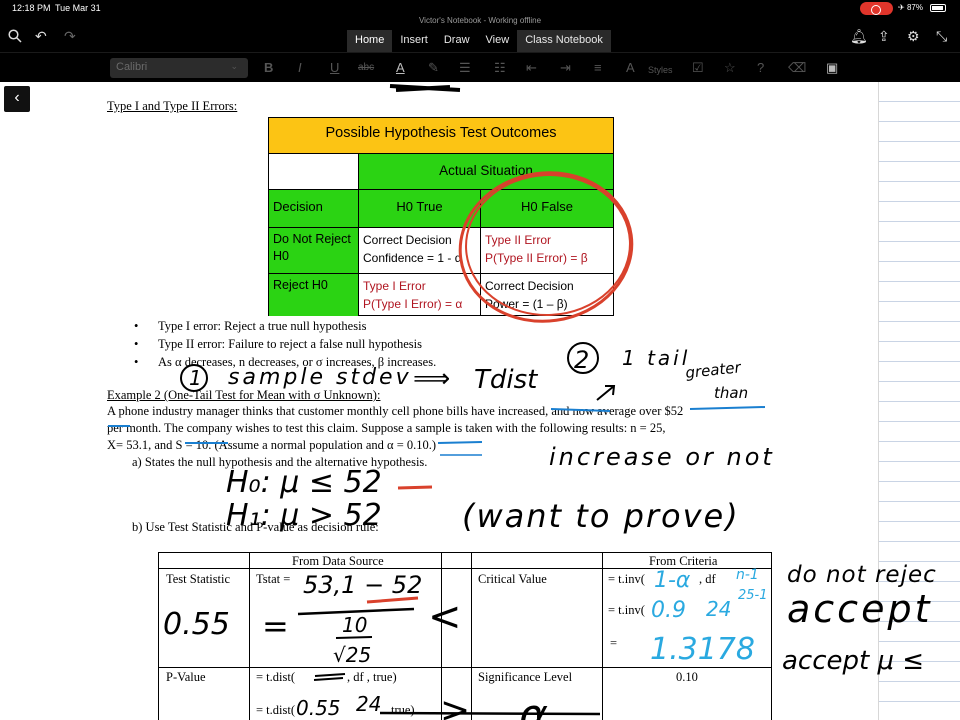 Image resolution: width=960 pixels, height=720 pixels. Describe the element at coordinates (433, 68) in the screenshot. I see `highlight-icon: ✎` at that location.